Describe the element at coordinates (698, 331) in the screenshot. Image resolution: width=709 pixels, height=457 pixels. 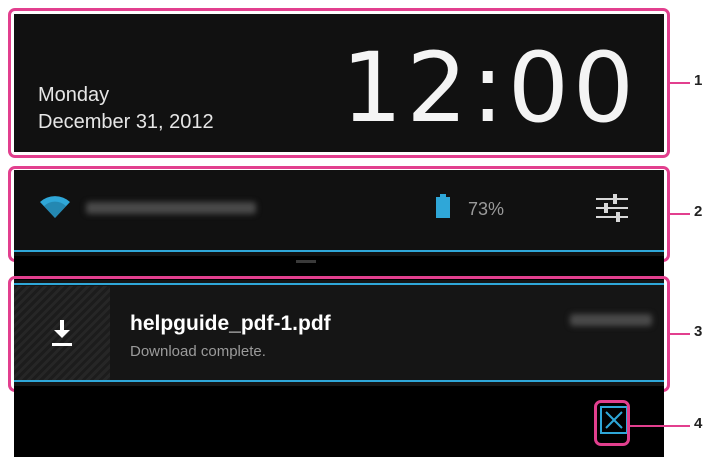
I see `callout-number-3: 3` at that location.